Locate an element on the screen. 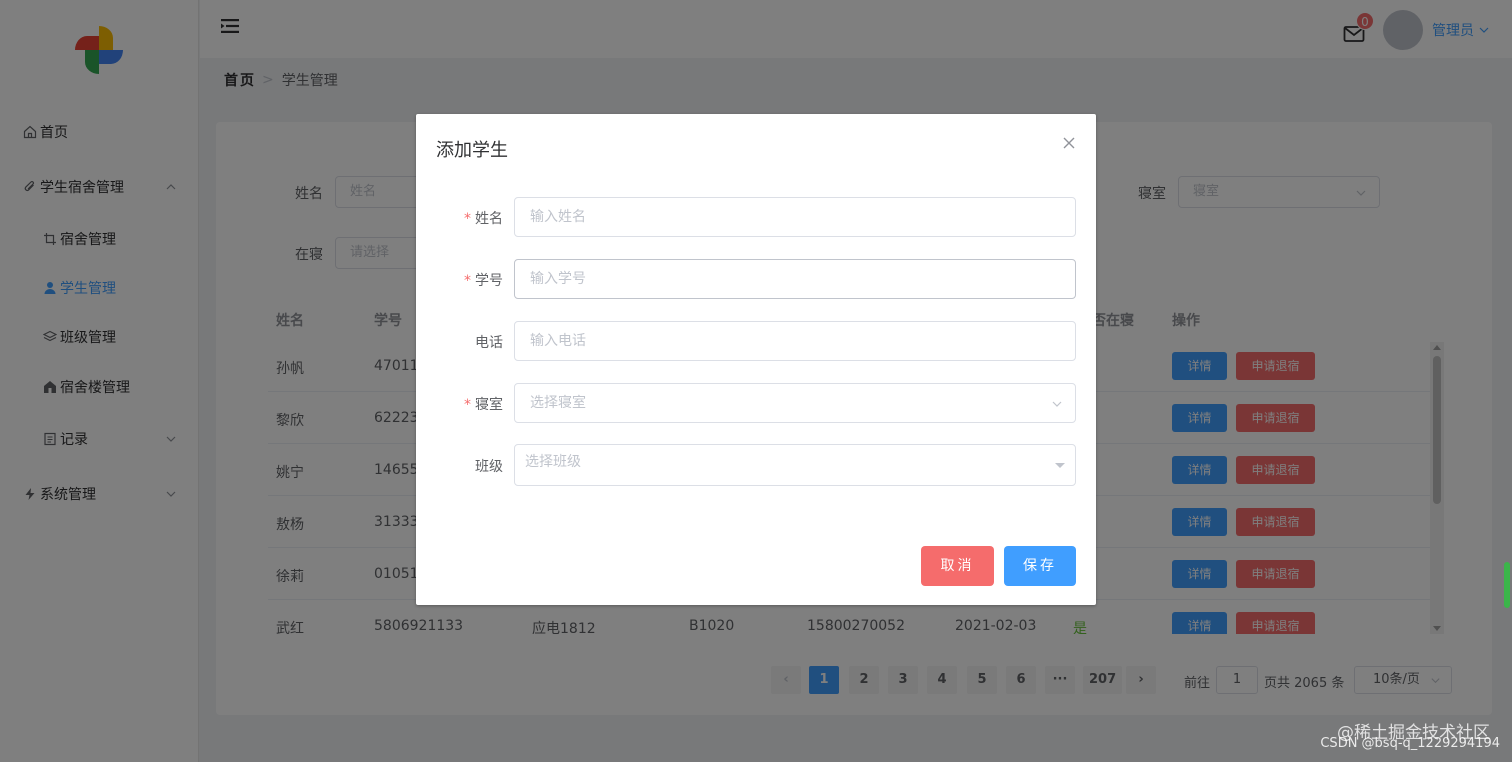 This screenshot has width=1512, height=762. class-placeholder: 选择班级 is located at coordinates (553, 462).